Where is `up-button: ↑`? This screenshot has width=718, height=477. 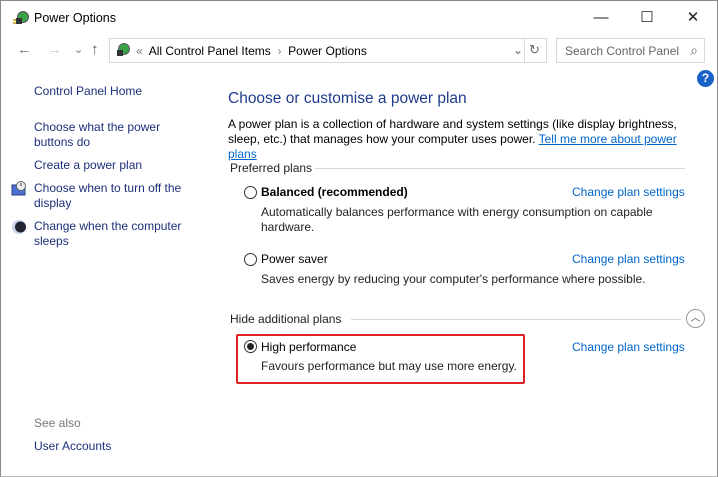
up-button: ↑ is located at coordinates (95, 49).